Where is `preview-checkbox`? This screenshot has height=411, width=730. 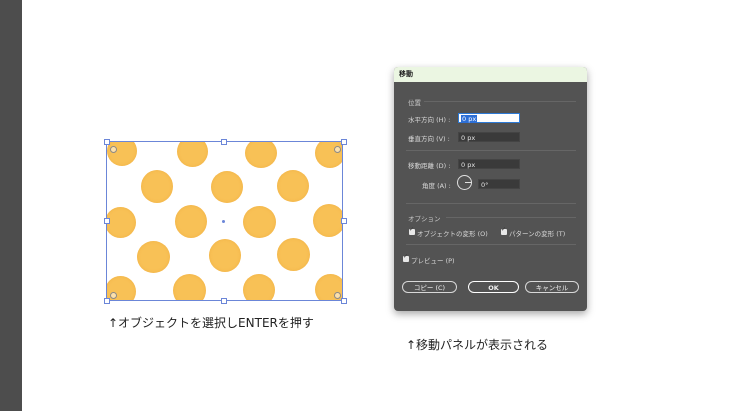
preview-checkbox is located at coordinates (406, 257).